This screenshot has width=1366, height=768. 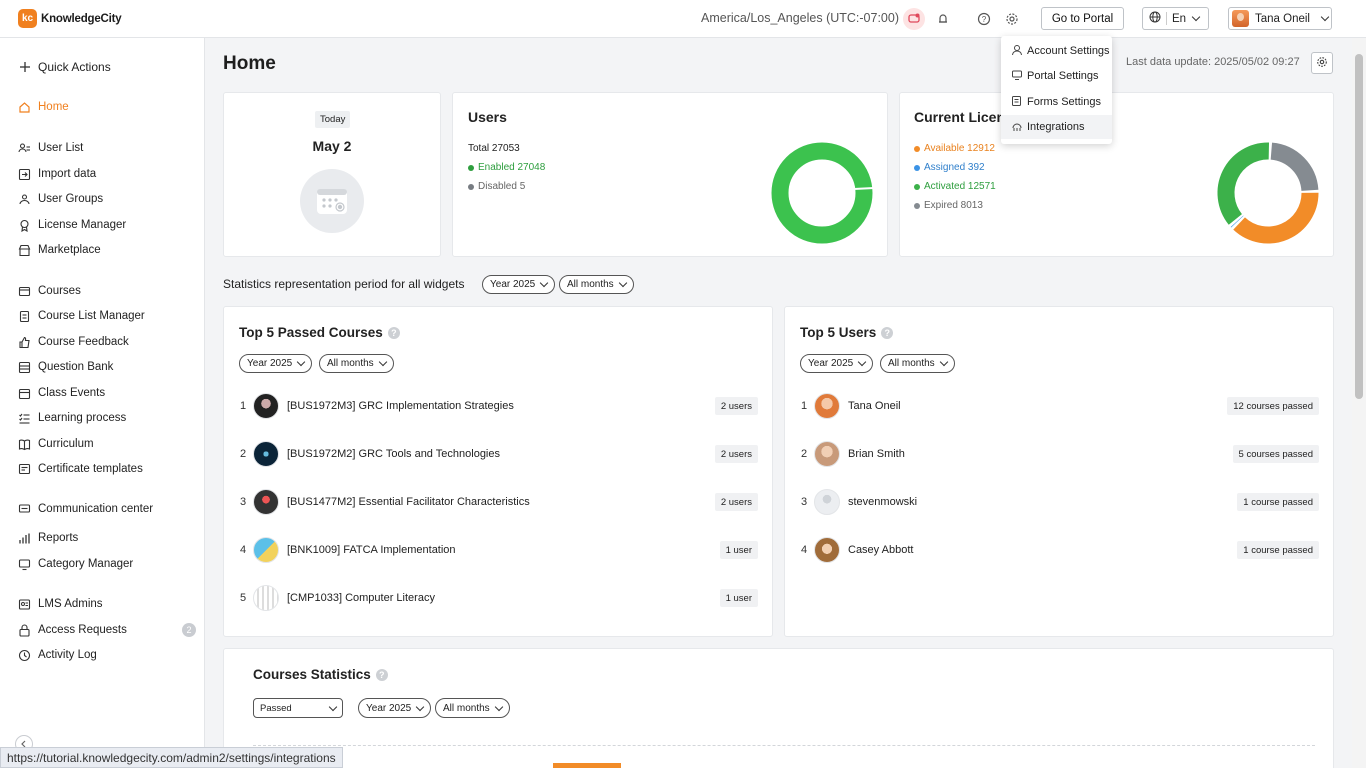 What do you see at coordinates (1273, 406) in the screenshot?
I see `count-badge: 12 courses passed` at bounding box center [1273, 406].